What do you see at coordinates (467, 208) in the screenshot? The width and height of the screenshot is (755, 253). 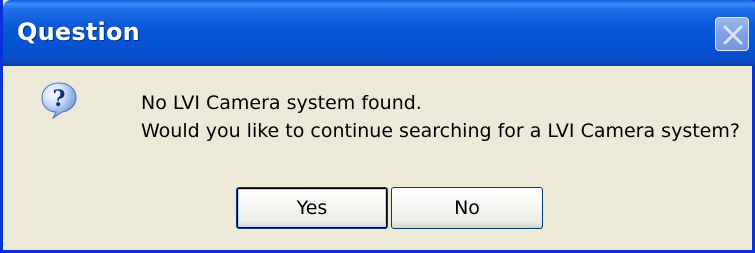 I see `no-button: No` at bounding box center [467, 208].